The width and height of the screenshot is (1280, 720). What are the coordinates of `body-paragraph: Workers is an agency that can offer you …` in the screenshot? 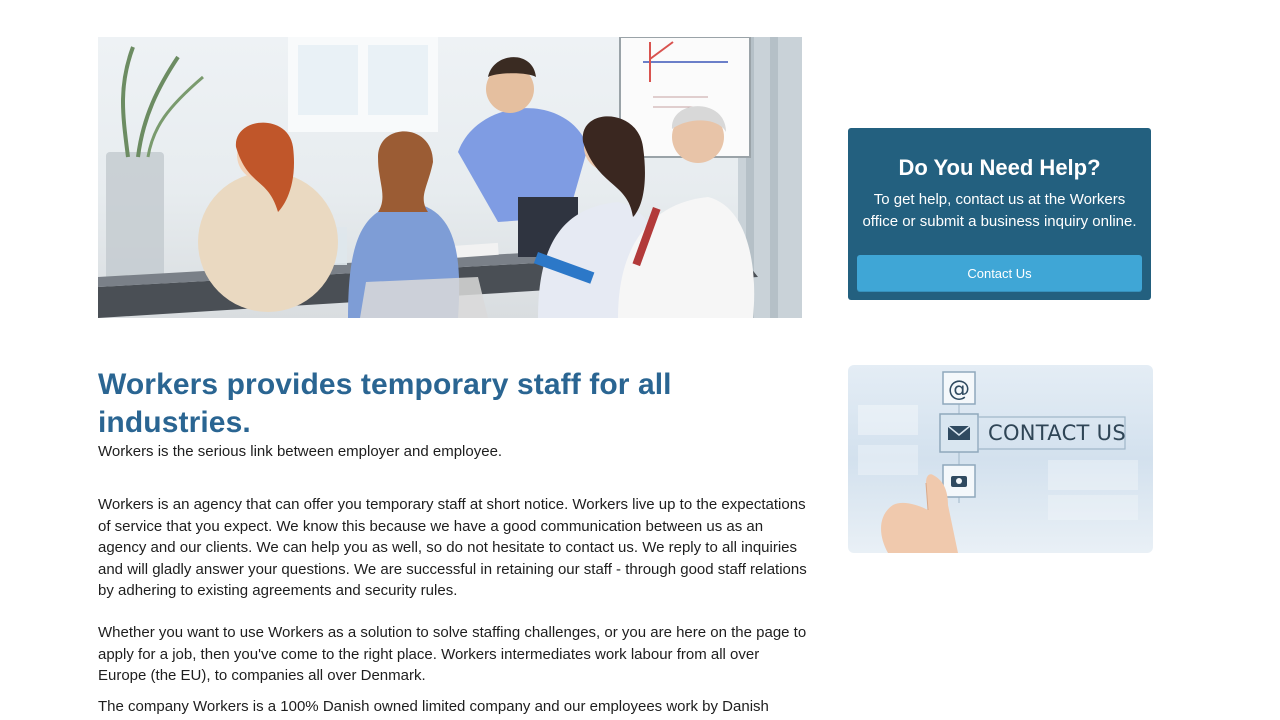 It's located at (452, 547).